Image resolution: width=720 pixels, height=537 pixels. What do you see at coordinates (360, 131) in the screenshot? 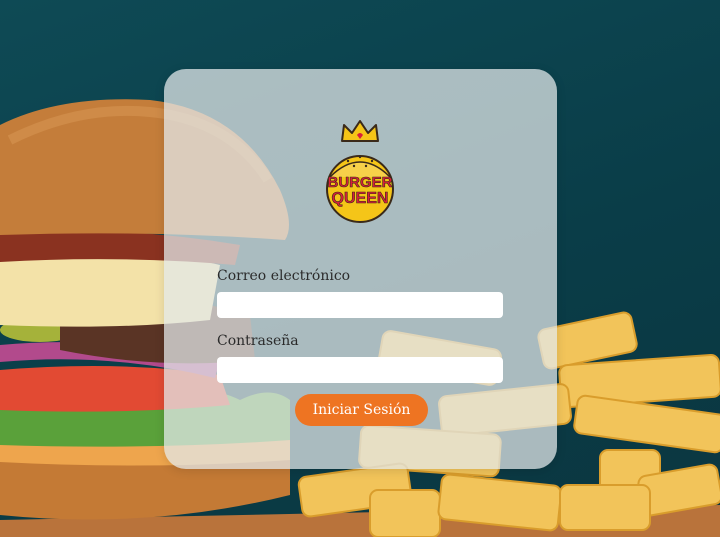
I see `crown-icon` at bounding box center [360, 131].